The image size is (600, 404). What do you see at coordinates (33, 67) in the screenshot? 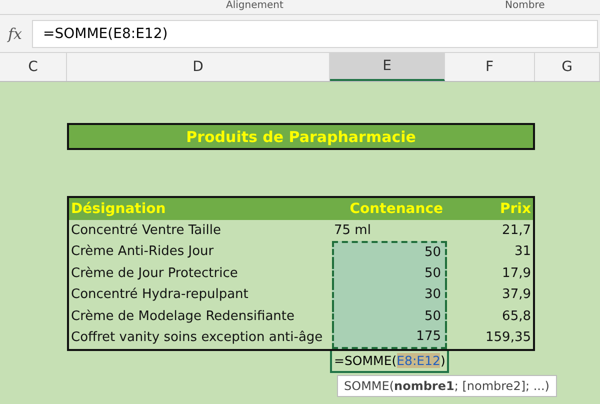
I see `column-header: C` at bounding box center [33, 67].